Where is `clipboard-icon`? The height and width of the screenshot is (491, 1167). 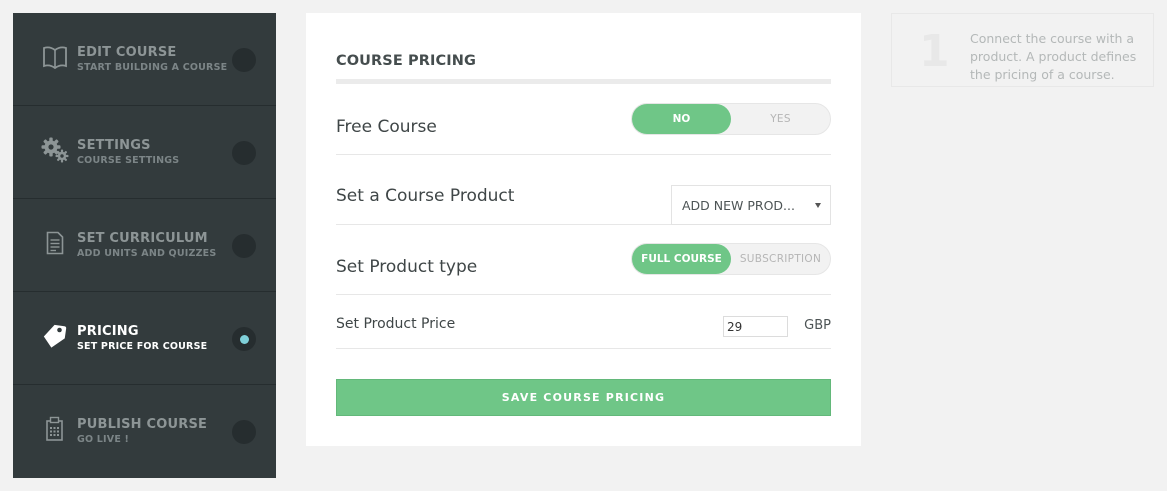 clipboard-icon is located at coordinates (55, 429).